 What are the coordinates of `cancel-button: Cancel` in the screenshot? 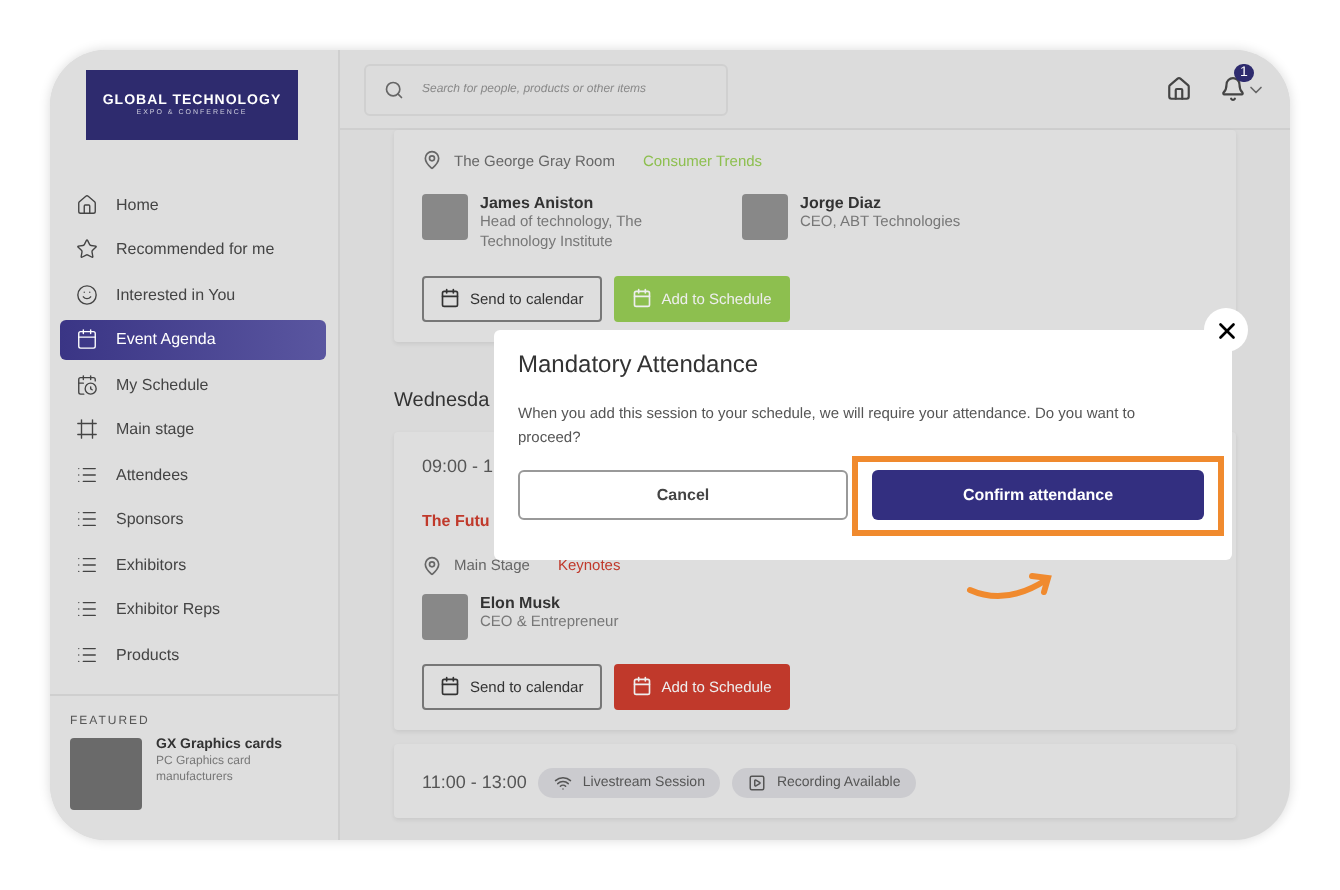 It's located at (683, 495).